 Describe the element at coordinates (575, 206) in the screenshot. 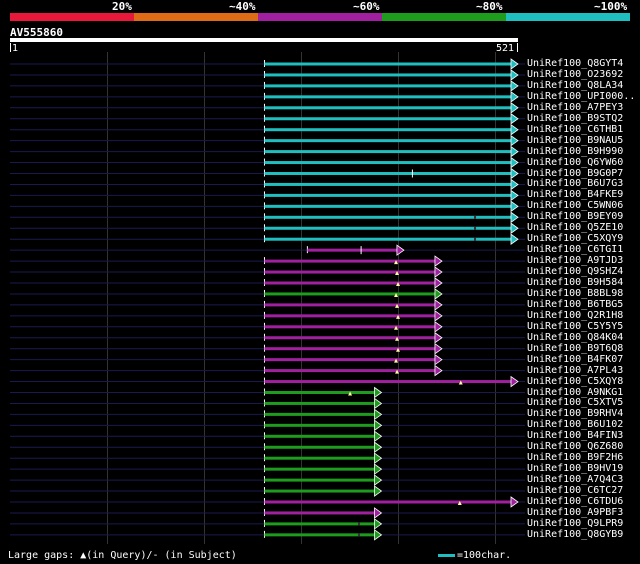

I see `hit-label: UniRef100_C5WN06` at that location.